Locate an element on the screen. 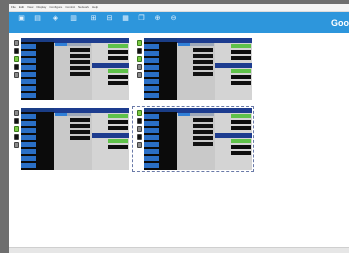 This screenshot has width=349, height=253. group-tool-button: ⊞ is located at coordinates (93, 22).